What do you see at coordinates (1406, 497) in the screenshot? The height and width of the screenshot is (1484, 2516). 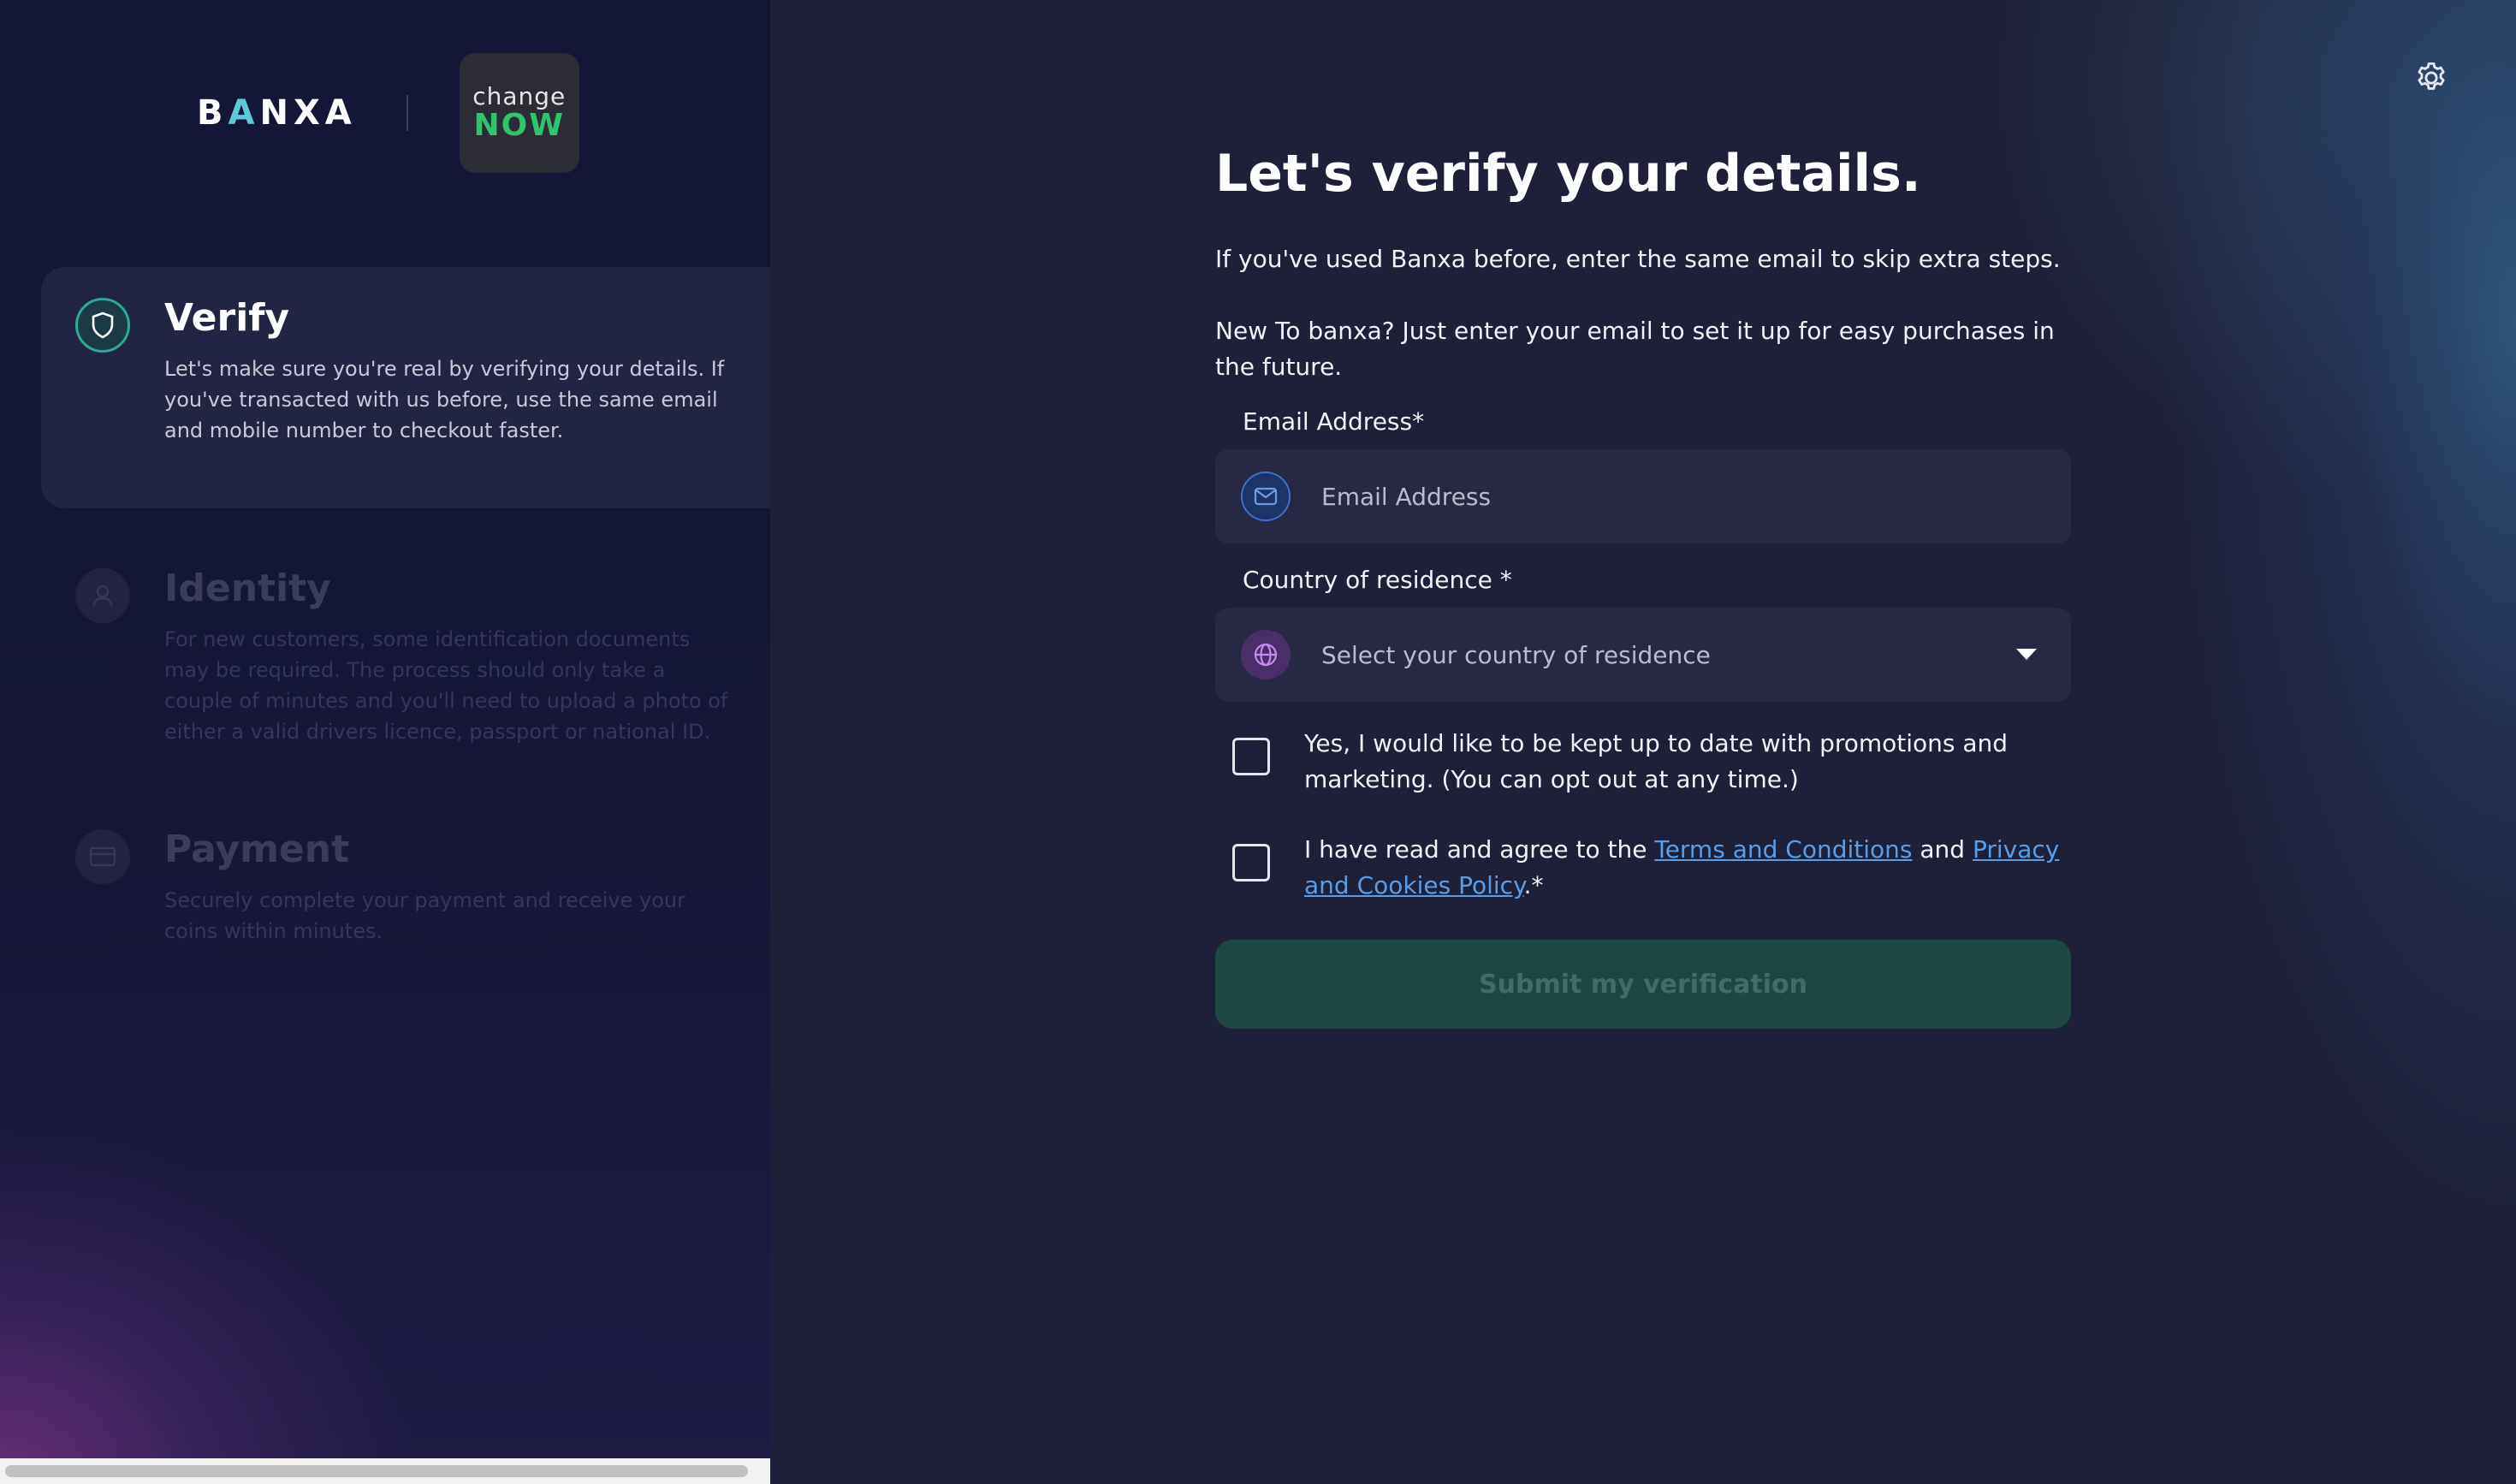 I see `email-input-placeholder: Email Address` at bounding box center [1406, 497].